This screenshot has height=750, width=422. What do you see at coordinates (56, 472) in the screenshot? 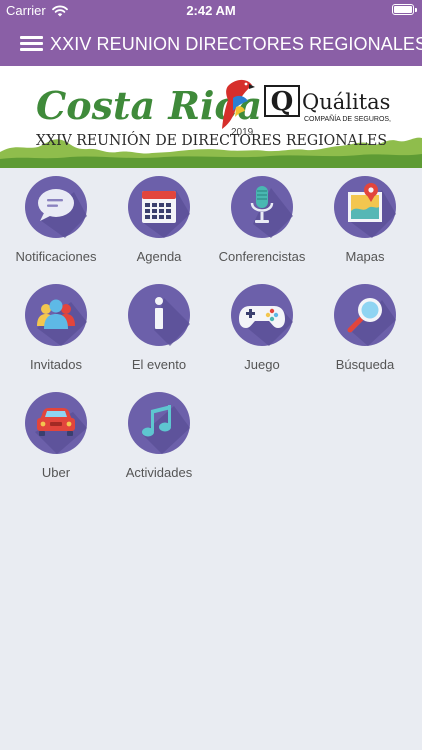
I see `menu-item-label: Uber` at bounding box center [56, 472].